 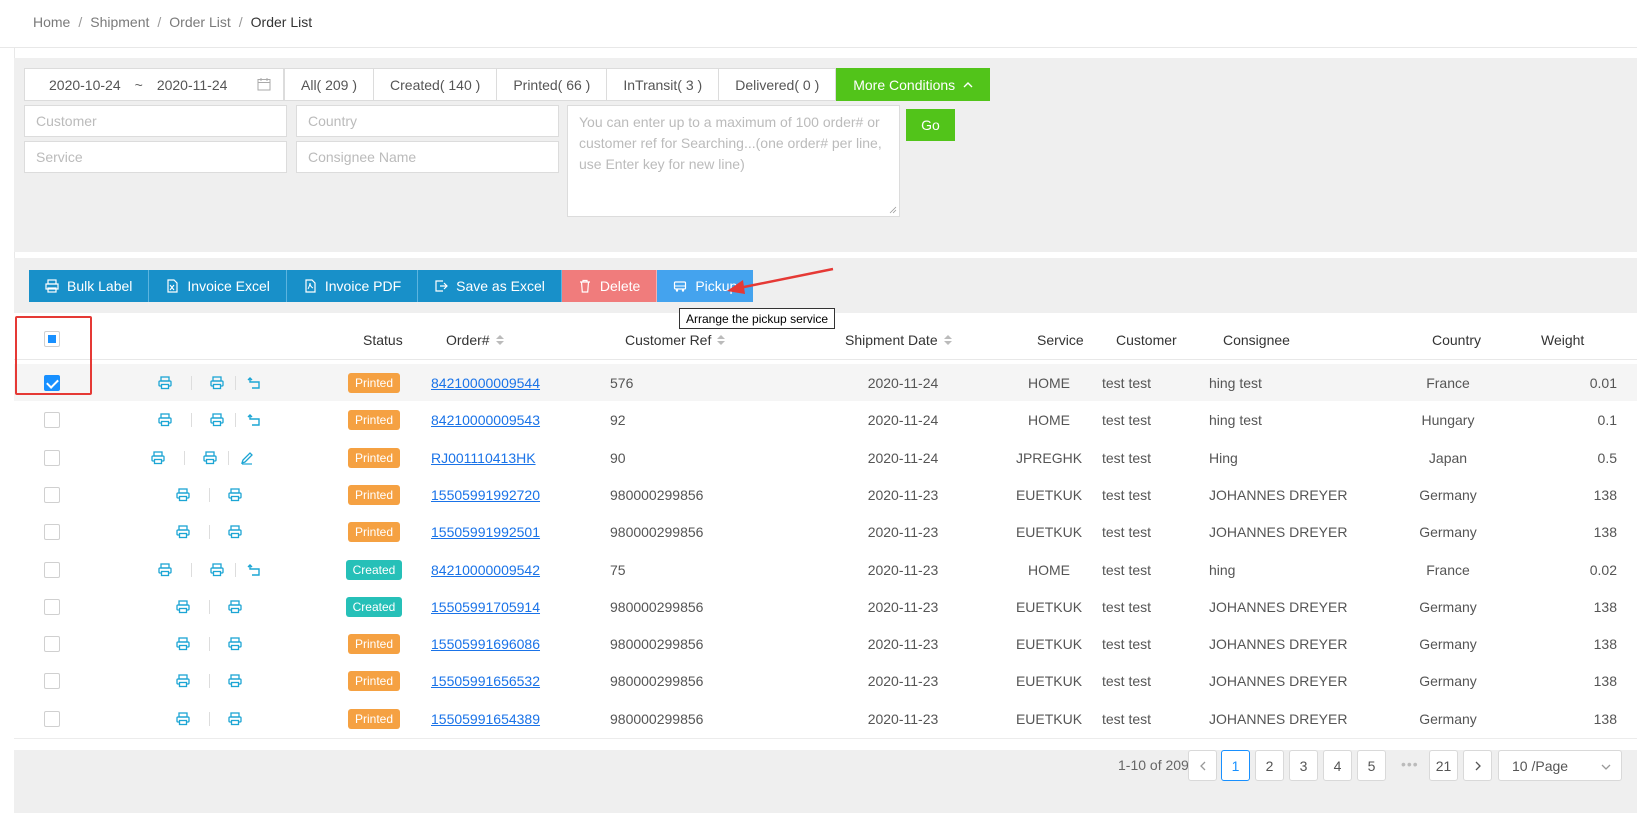 I want to click on invoice-excel-button: Invoice Excel, so click(x=218, y=286).